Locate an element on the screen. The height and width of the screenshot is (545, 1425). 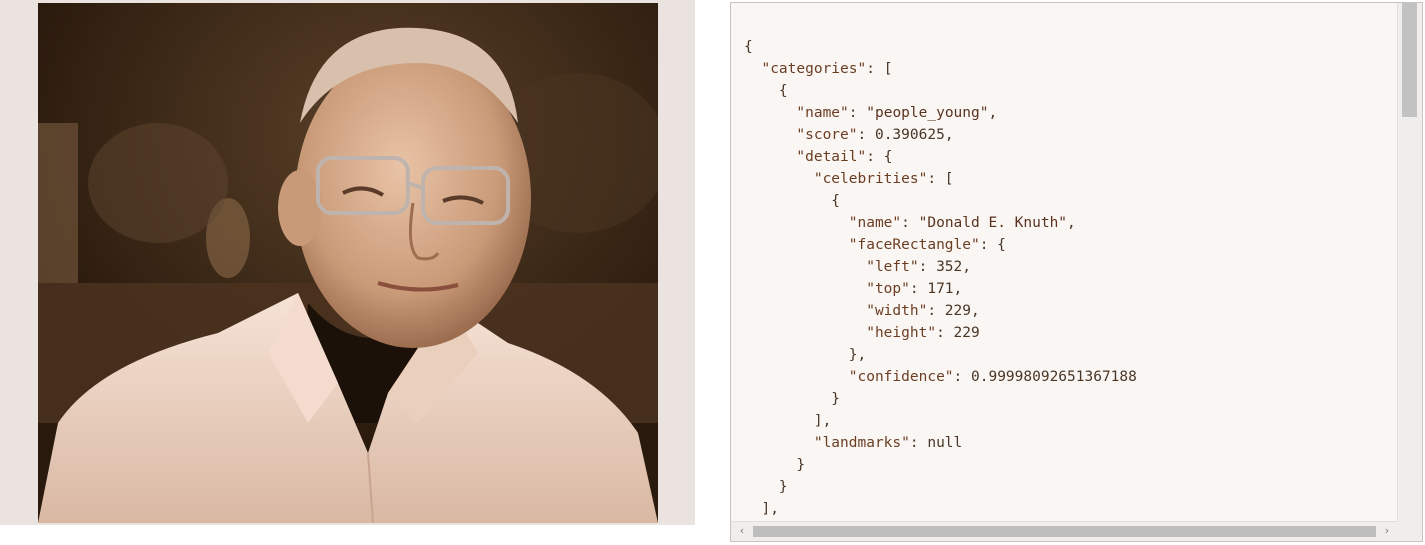
json-line: "height": 229 is located at coordinates (1068, 333).